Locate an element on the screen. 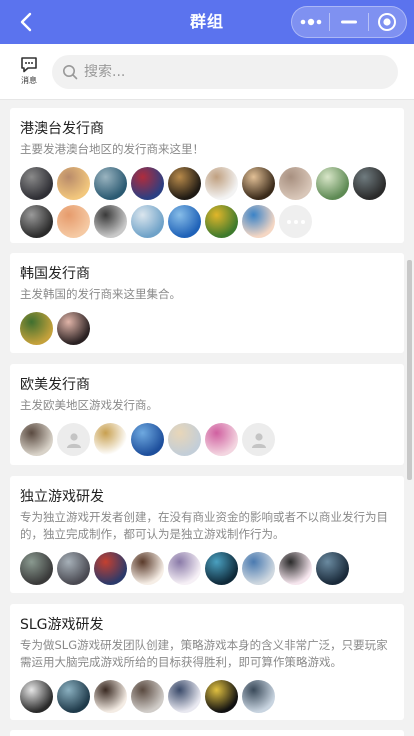 Image resolution: width=414 pixels, height=736 pixels. search-bar-row: 消息 is located at coordinates (207, 72).